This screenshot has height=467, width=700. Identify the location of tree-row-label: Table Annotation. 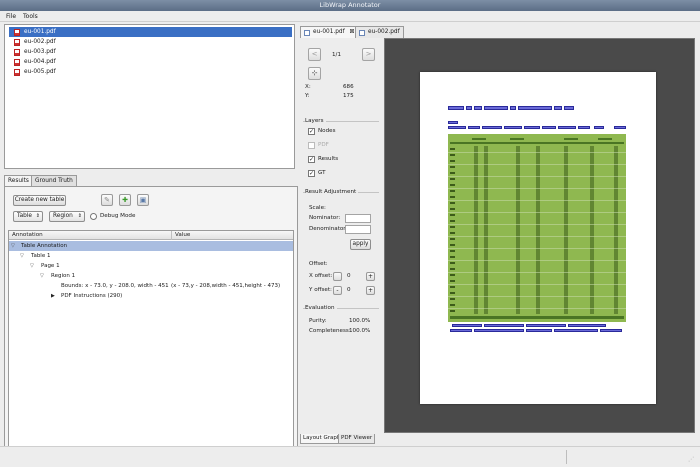
(44, 246).